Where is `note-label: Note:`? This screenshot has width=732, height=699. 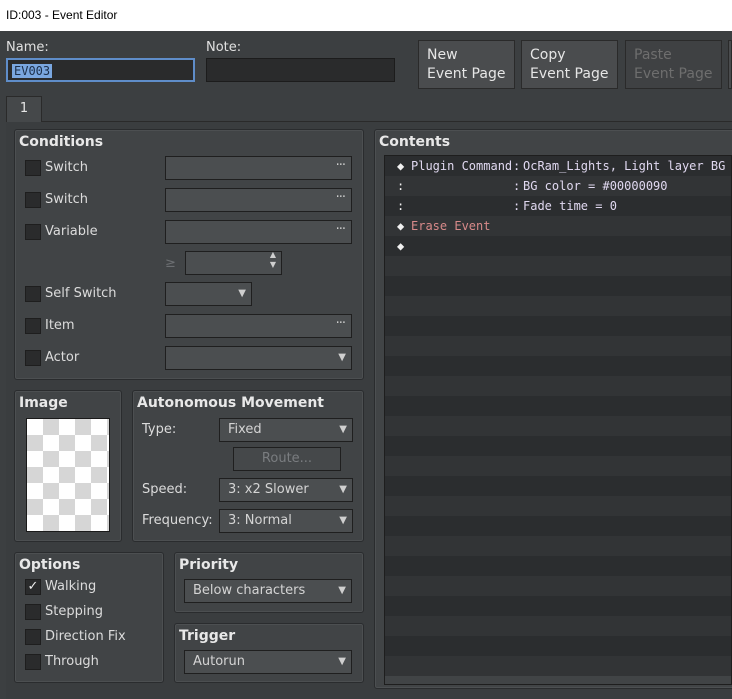 note-label: Note: is located at coordinates (224, 47).